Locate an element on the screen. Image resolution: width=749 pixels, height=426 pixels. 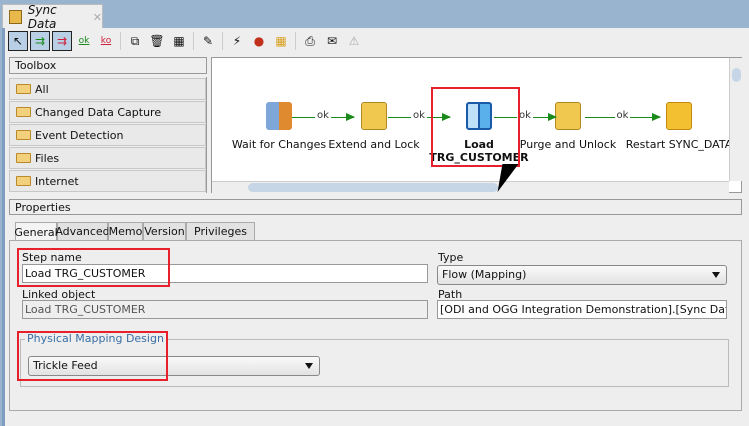
toolbox-item-files: Files is located at coordinates (107, 158).